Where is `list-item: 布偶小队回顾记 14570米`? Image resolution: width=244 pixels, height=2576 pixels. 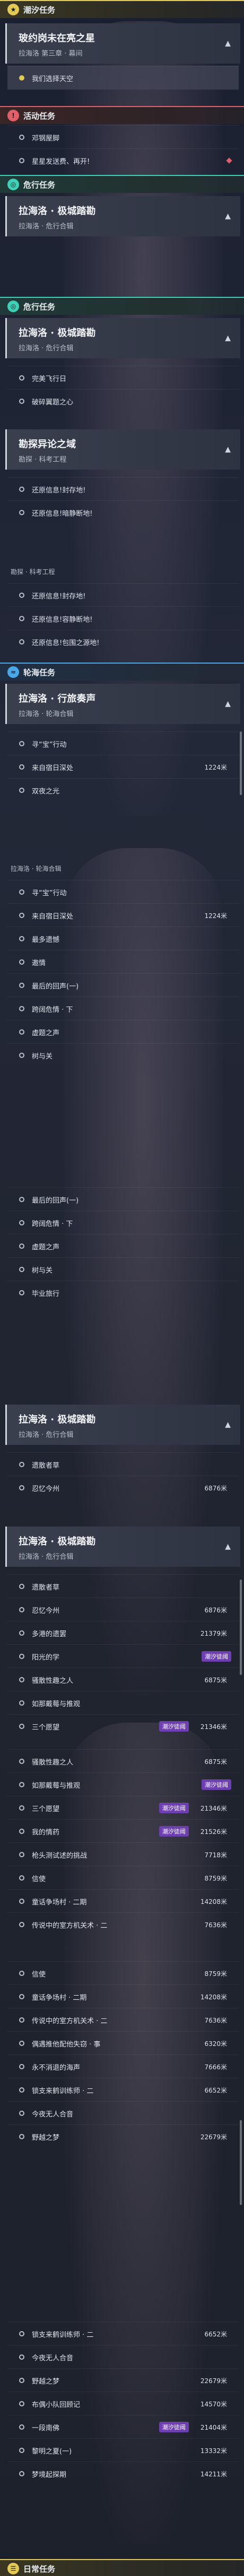
list-item: 布偶小队回顾记 14570米 is located at coordinates (123, 2403).